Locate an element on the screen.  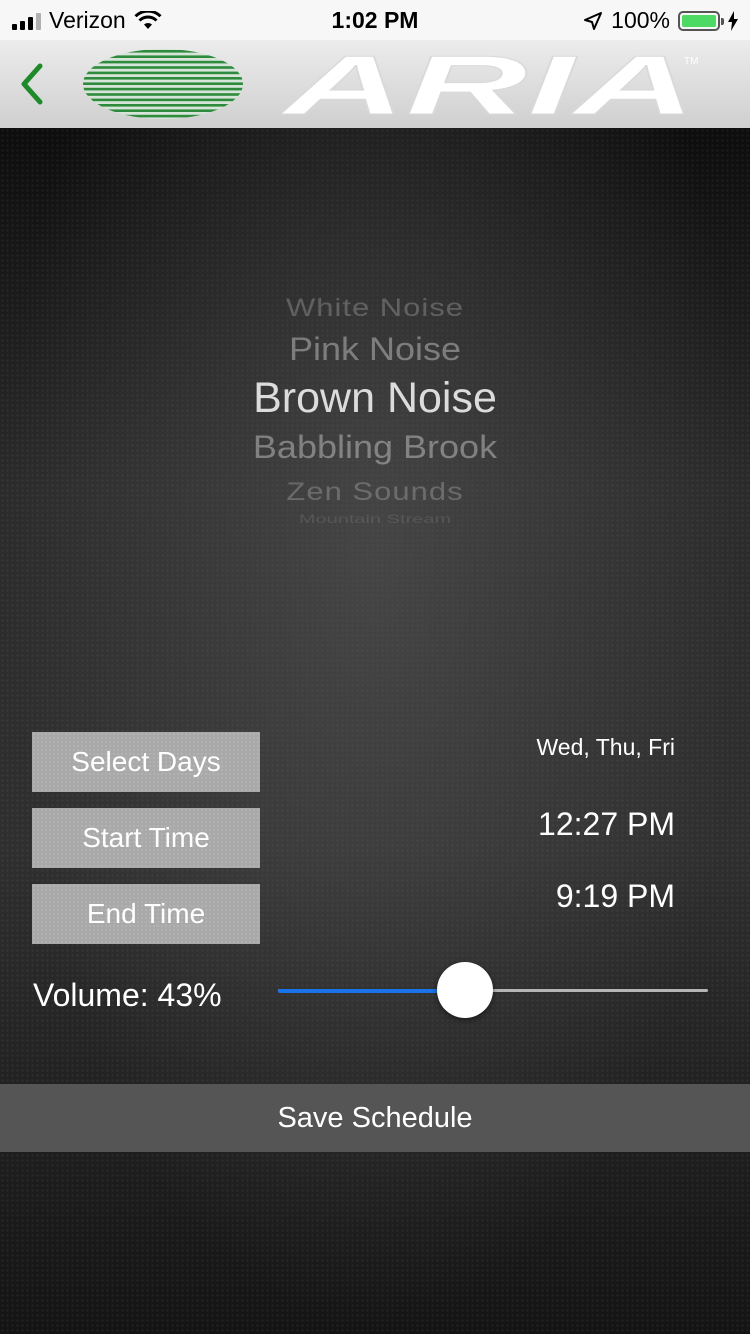
status-bar: Verizon 1:02 PM 100% is located at coordinates (375, 20).